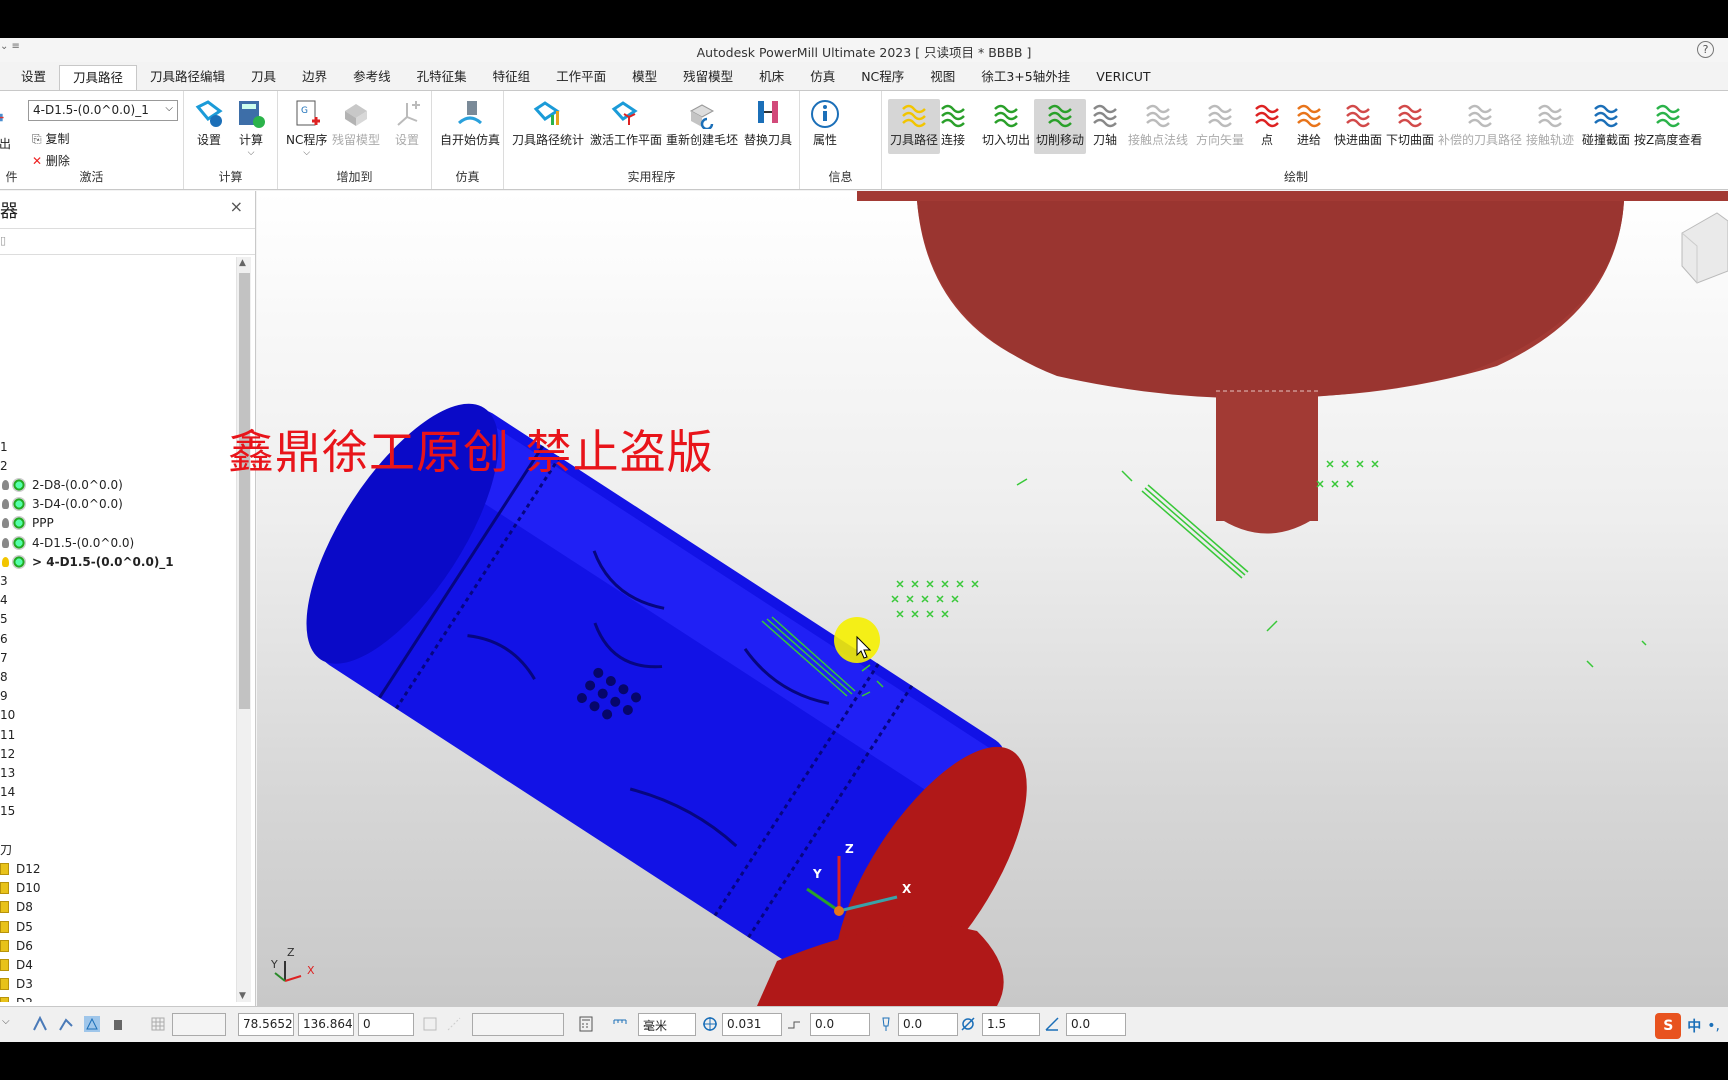 Image resolution: width=1728 pixels, height=1080 pixels. What do you see at coordinates (752, 1024) in the screenshot?
I see `tolerance-field: 0.031` at bounding box center [752, 1024].